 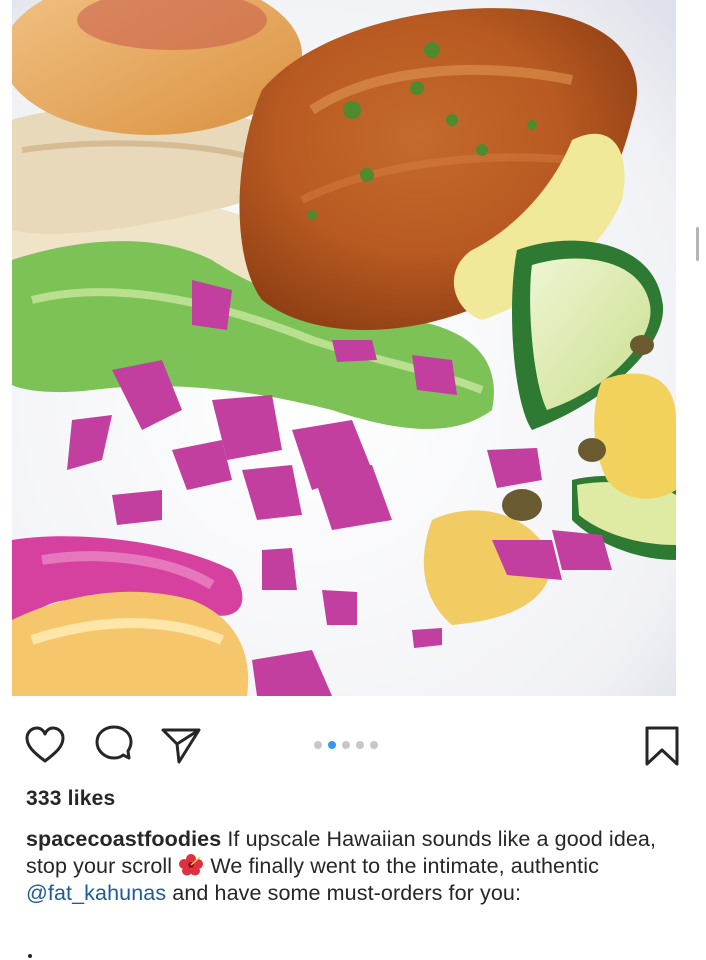 What do you see at coordinates (181, 746) in the screenshot?
I see `send-icon` at bounding box center [181, 746].